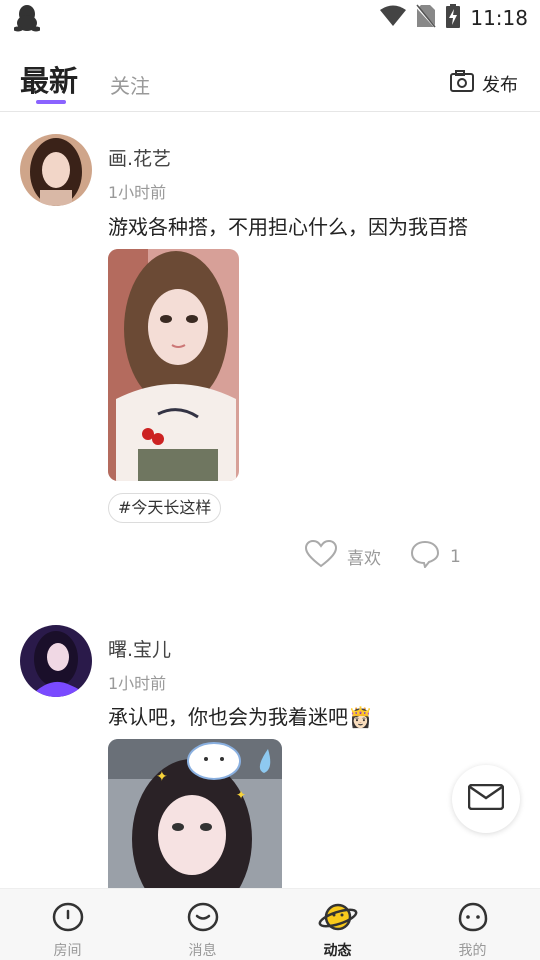  I want to click on nav-item-feed: 动态, so click(337, 924).